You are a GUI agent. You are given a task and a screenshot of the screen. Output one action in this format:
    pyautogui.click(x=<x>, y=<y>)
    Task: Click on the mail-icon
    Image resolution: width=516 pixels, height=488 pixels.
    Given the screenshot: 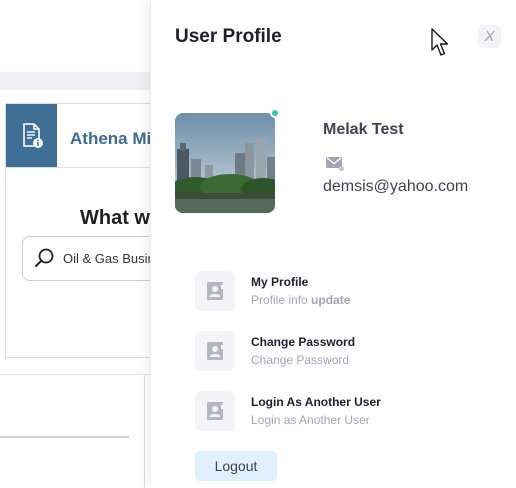 What is the action you would take?
    pyautogui.click(x=335, y=166)
    